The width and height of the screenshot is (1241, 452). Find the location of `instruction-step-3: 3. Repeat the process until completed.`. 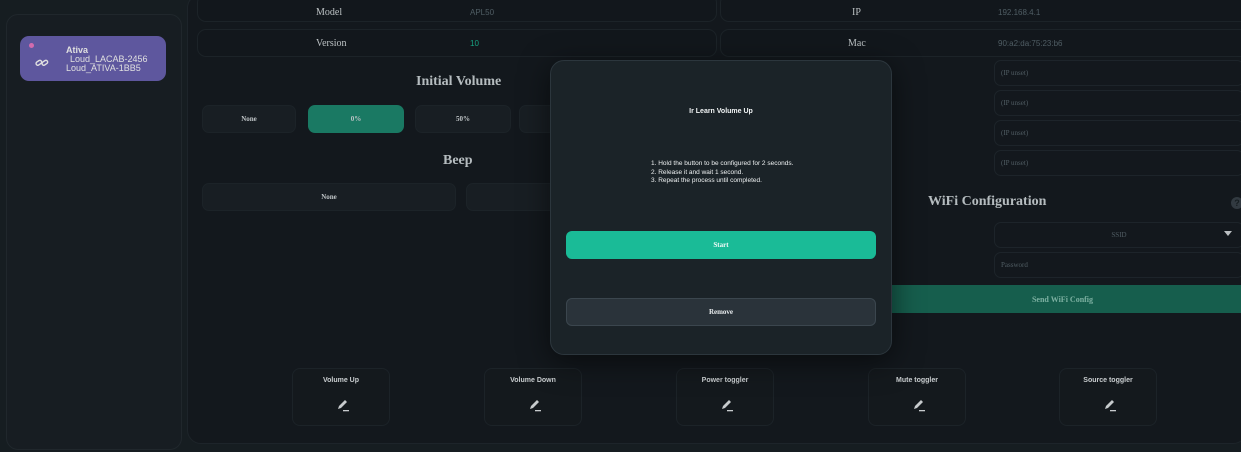

instruction-step-3: 3. Repeat the process until completed. is located at coordinates (706, 180).